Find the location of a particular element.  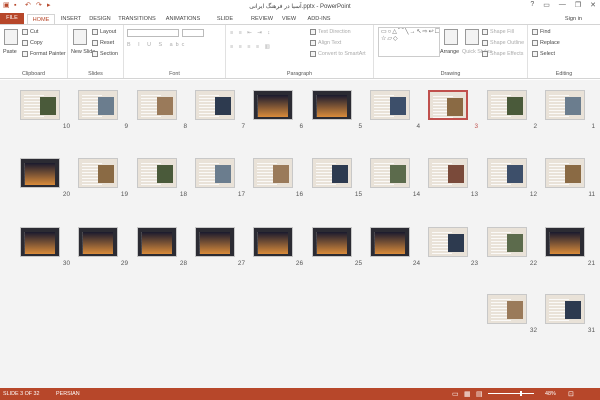

tab-file: FILE is located at coordinates (12, 18).